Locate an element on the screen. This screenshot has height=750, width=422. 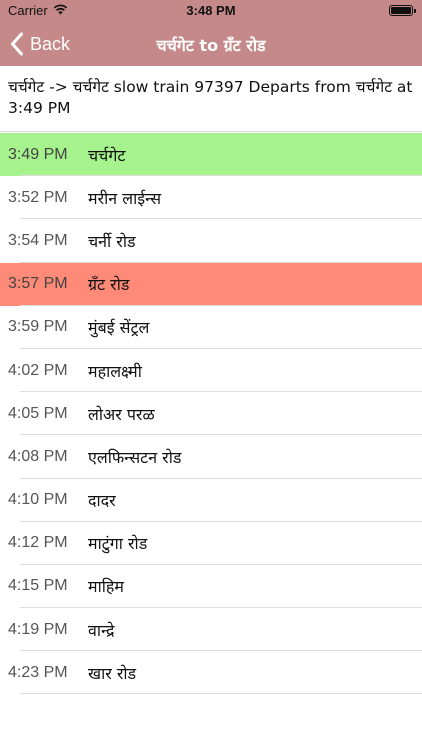
stop-name: चर्चगेट is located at coordinates (107, 155).